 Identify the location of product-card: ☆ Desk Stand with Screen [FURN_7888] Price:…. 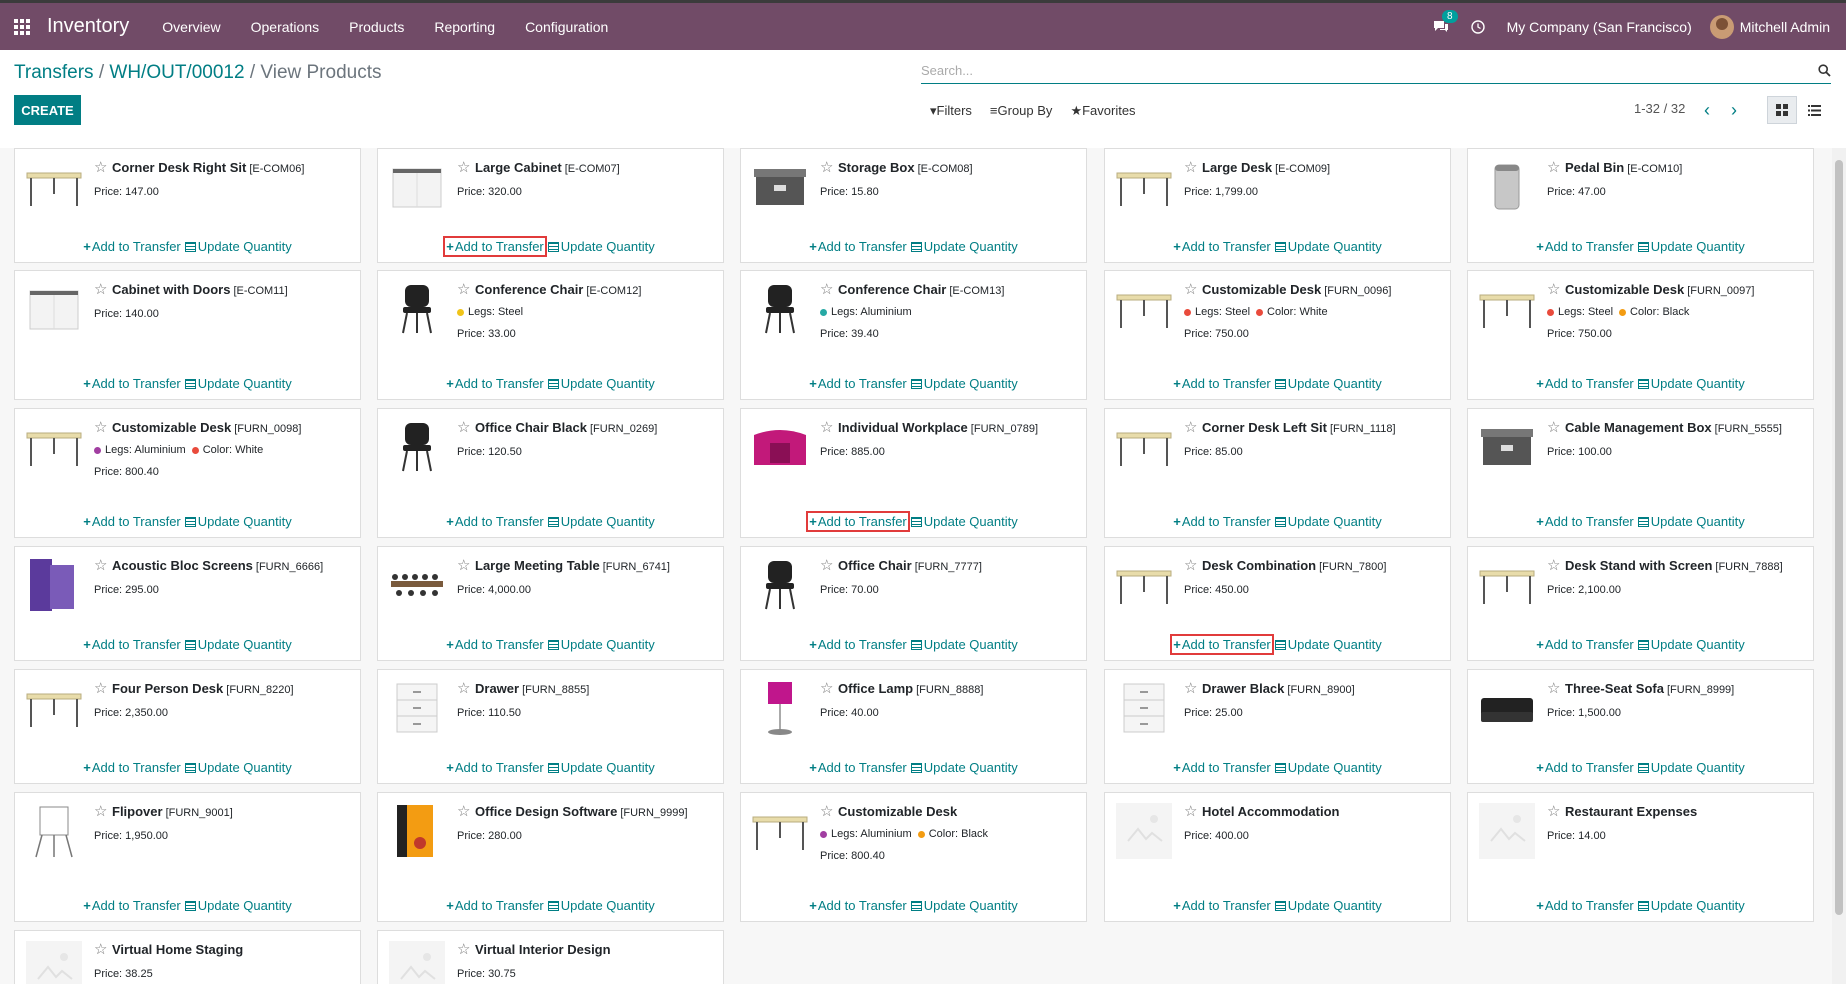
(1640, 603).